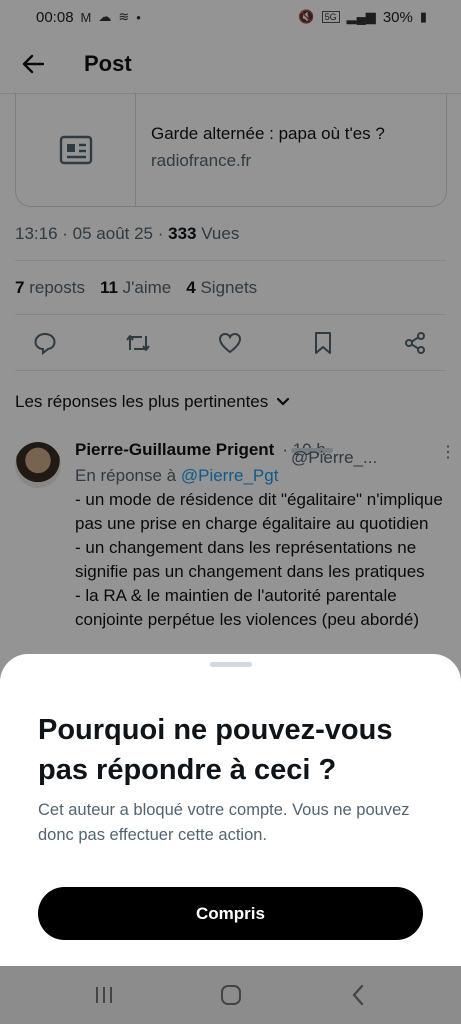  What do you see at coordinates (230, 913) in the screenshot?
I see `got-it-button: Compris` at bounding box center [230, 913].